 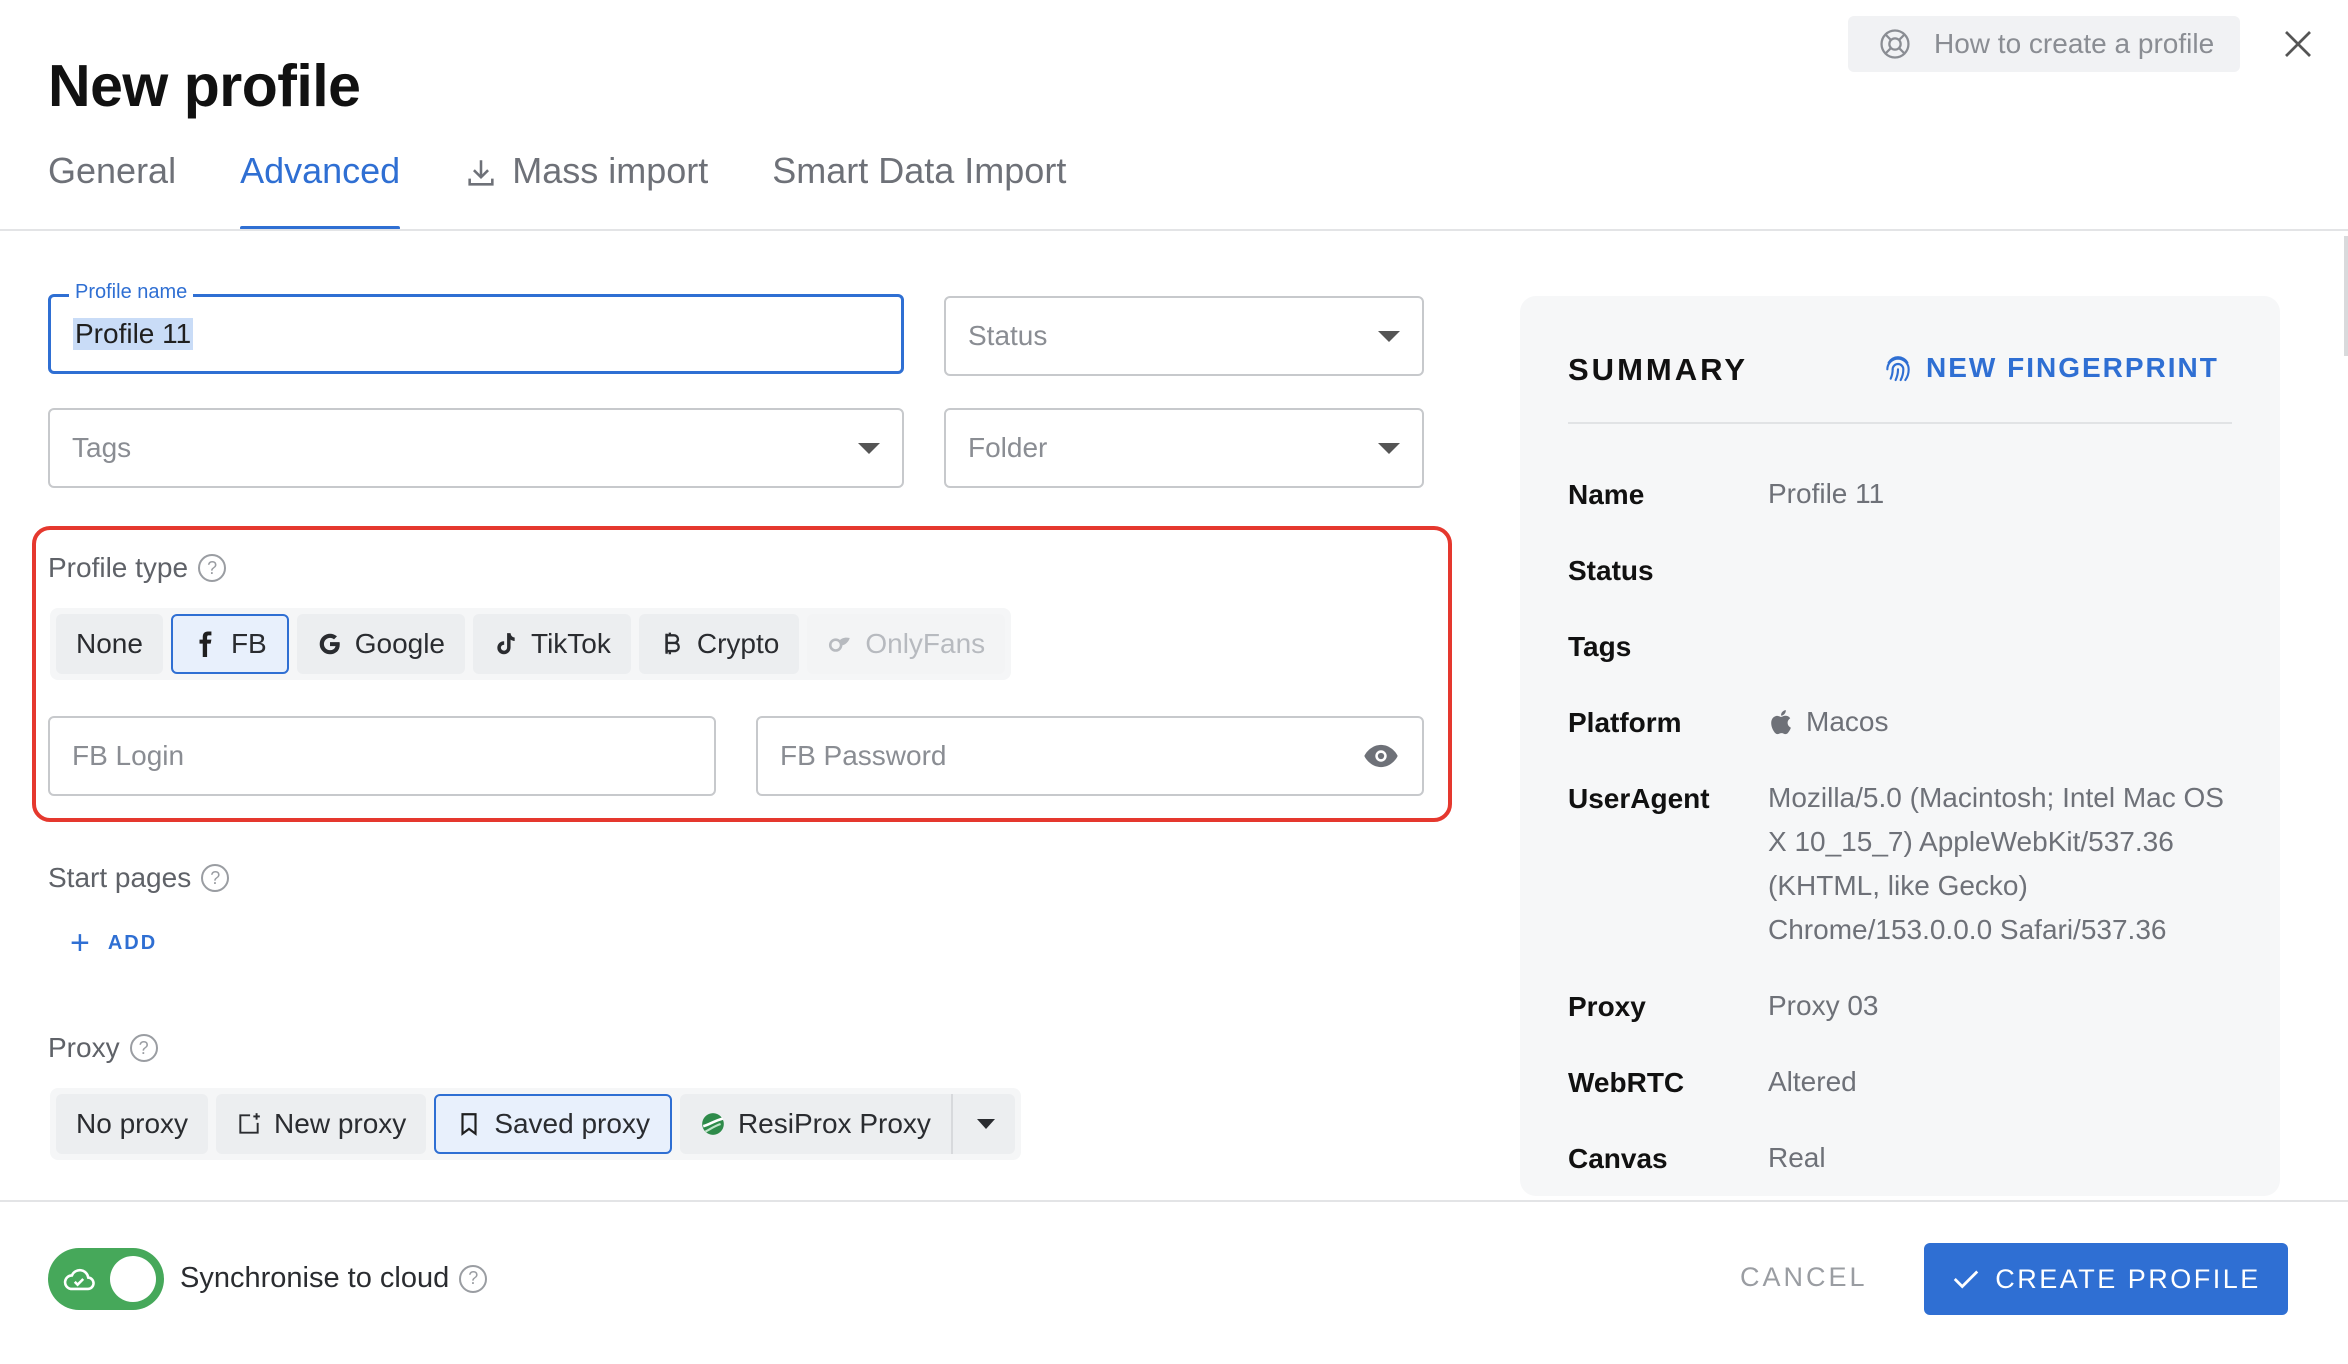 I want to click on sync-label: Synchronise to cloud ?, so click(x=334, y=1278).